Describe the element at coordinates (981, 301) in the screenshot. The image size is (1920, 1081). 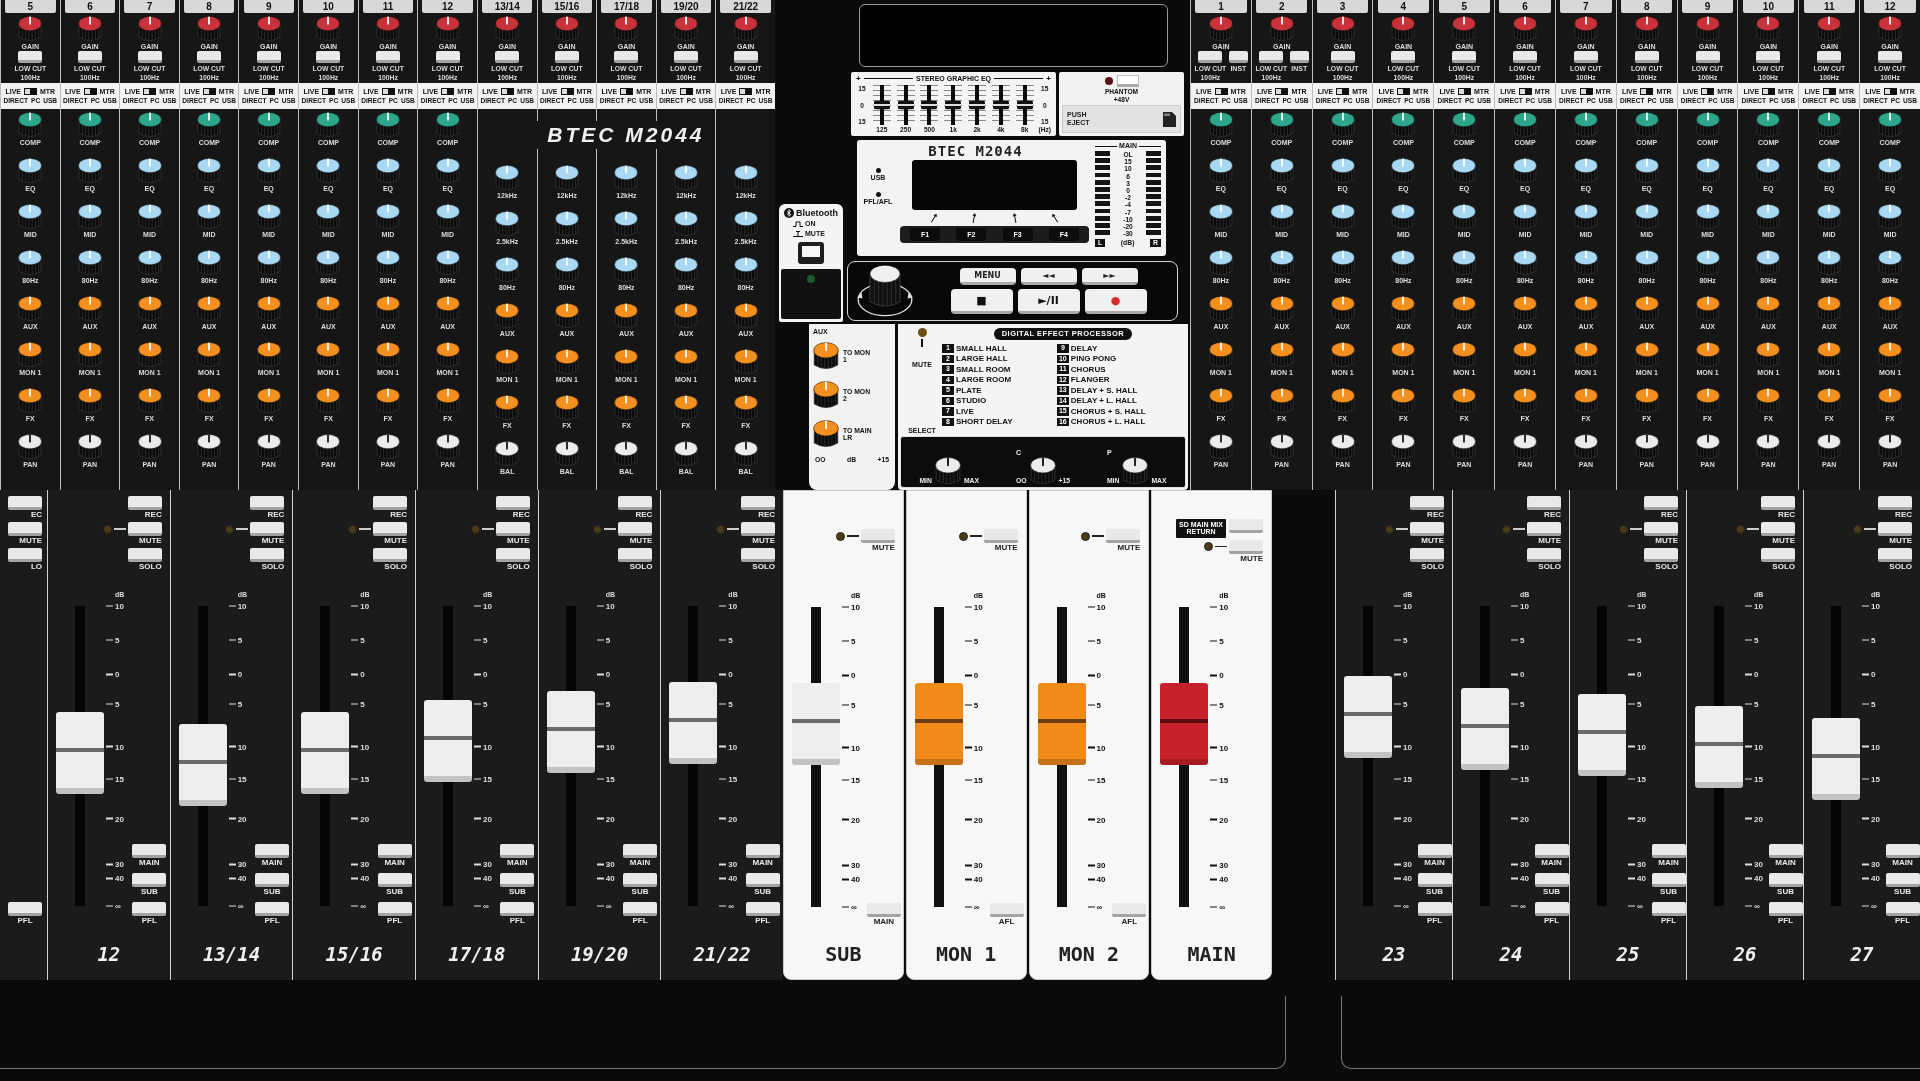
I see `transport-button: ■` at that location.